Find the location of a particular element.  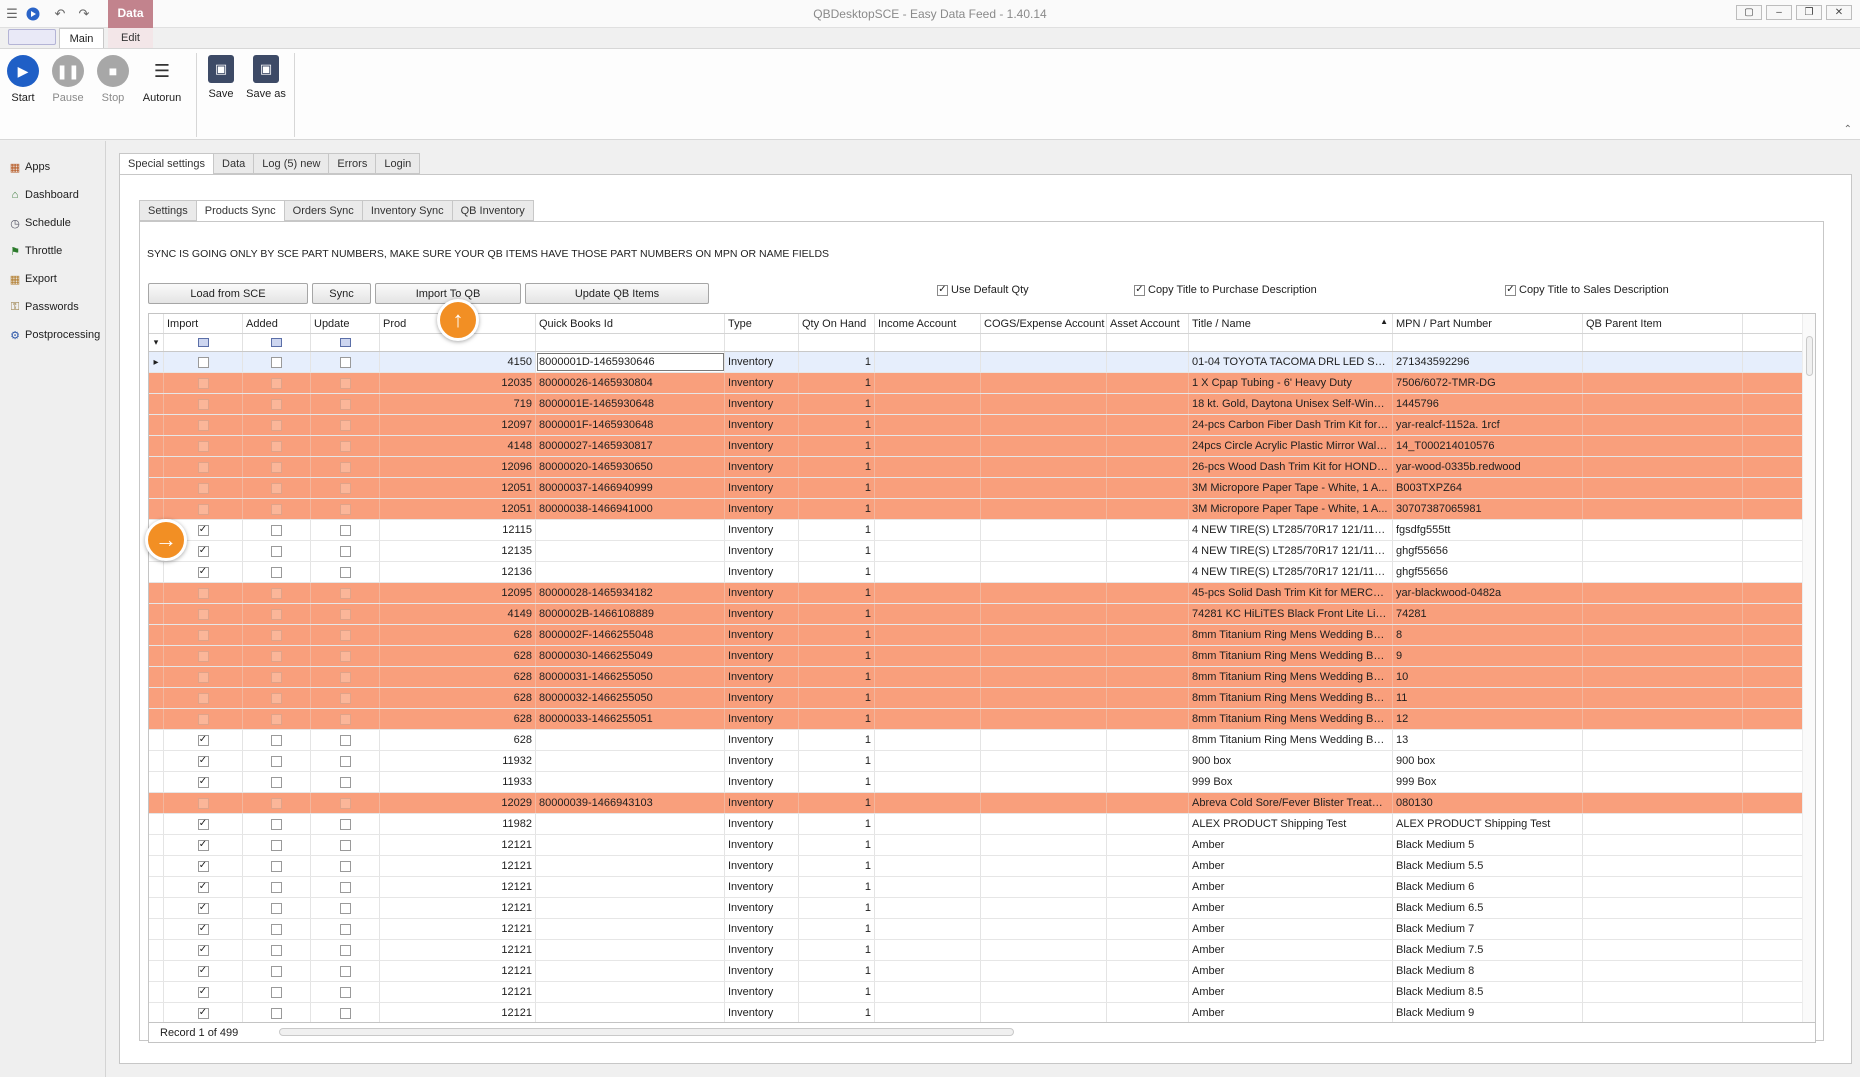

column-header: Income Account is located at coordinates (928, 323).